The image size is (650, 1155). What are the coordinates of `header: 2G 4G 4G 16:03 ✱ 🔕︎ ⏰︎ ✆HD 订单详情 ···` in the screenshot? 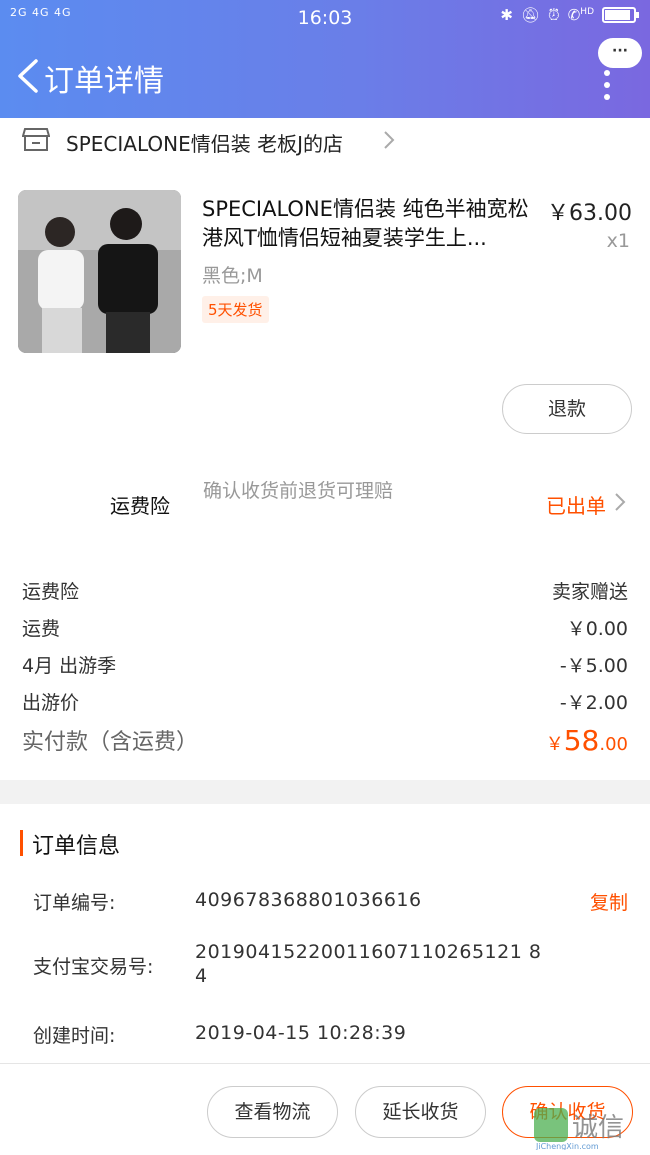 It's located at (325, 59).